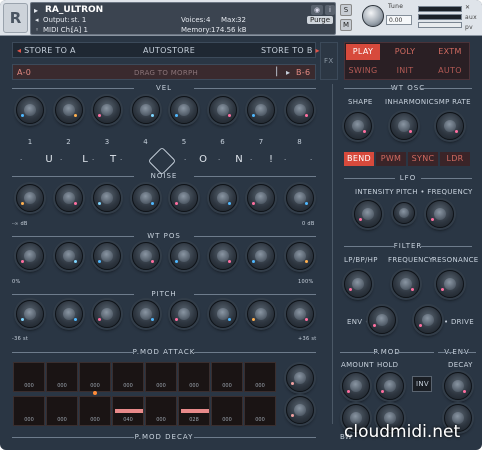 Image resolution: width=482 pixels, height=450 pixels. I want to click on close-icon: ✕, so click(467, 7).